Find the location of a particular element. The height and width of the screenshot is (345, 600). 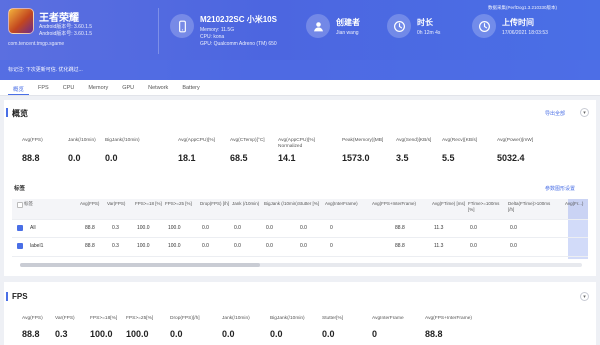

tab-network: Network is located at coordinates (158, 87).